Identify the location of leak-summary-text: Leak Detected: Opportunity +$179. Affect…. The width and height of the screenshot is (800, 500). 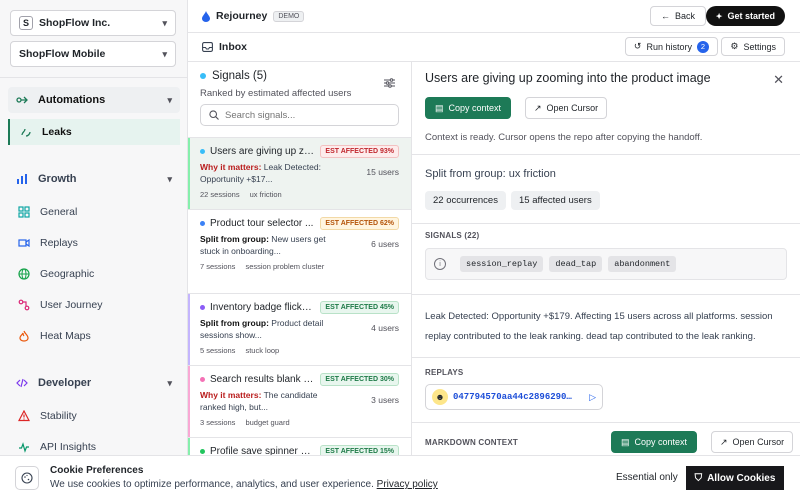
(599, 326).